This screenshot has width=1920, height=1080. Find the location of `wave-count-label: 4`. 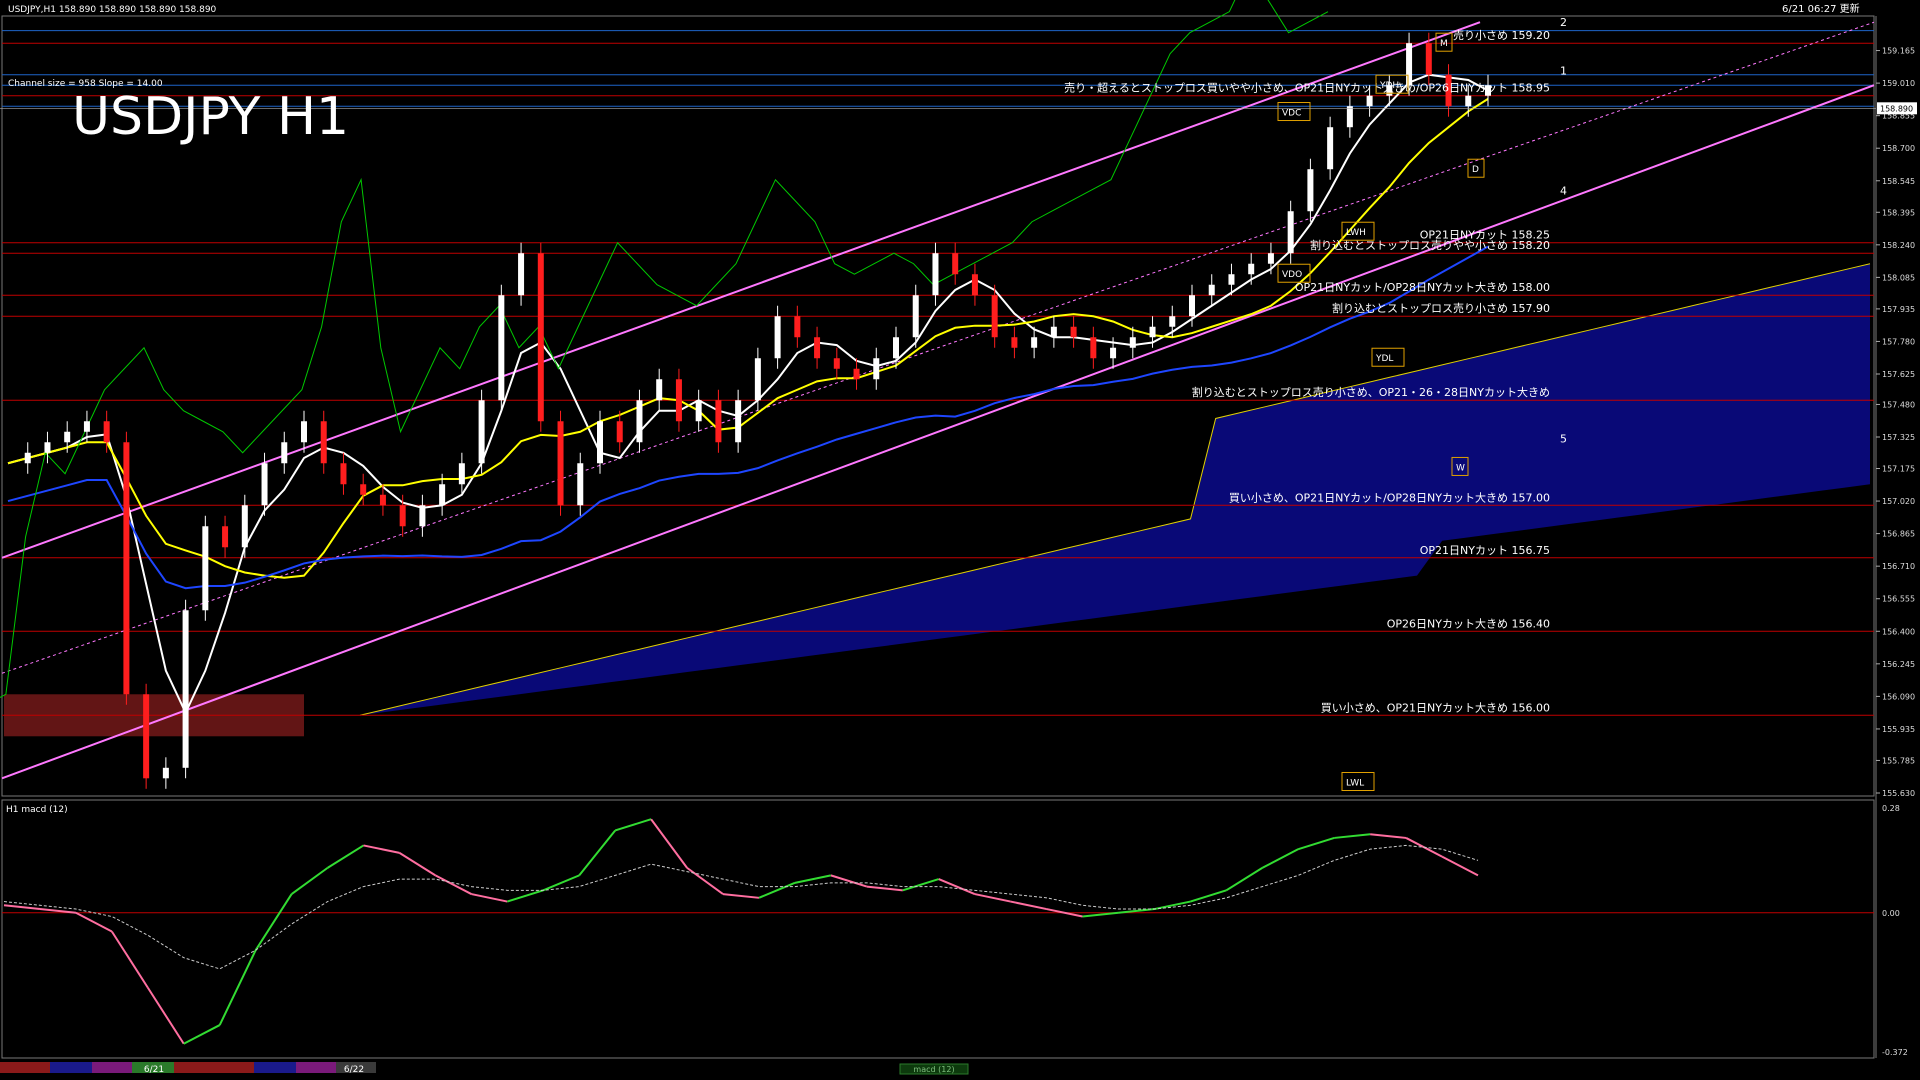

wave-count-label: 4 is located at coordinates (1563, 190).